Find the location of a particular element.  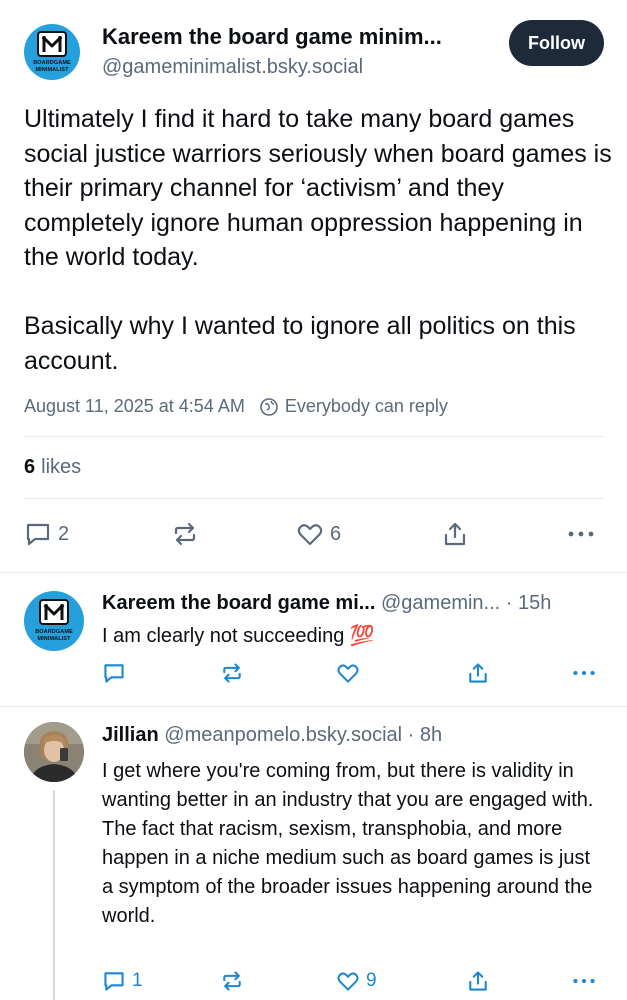

like-button is located at coordinates (348, 673).